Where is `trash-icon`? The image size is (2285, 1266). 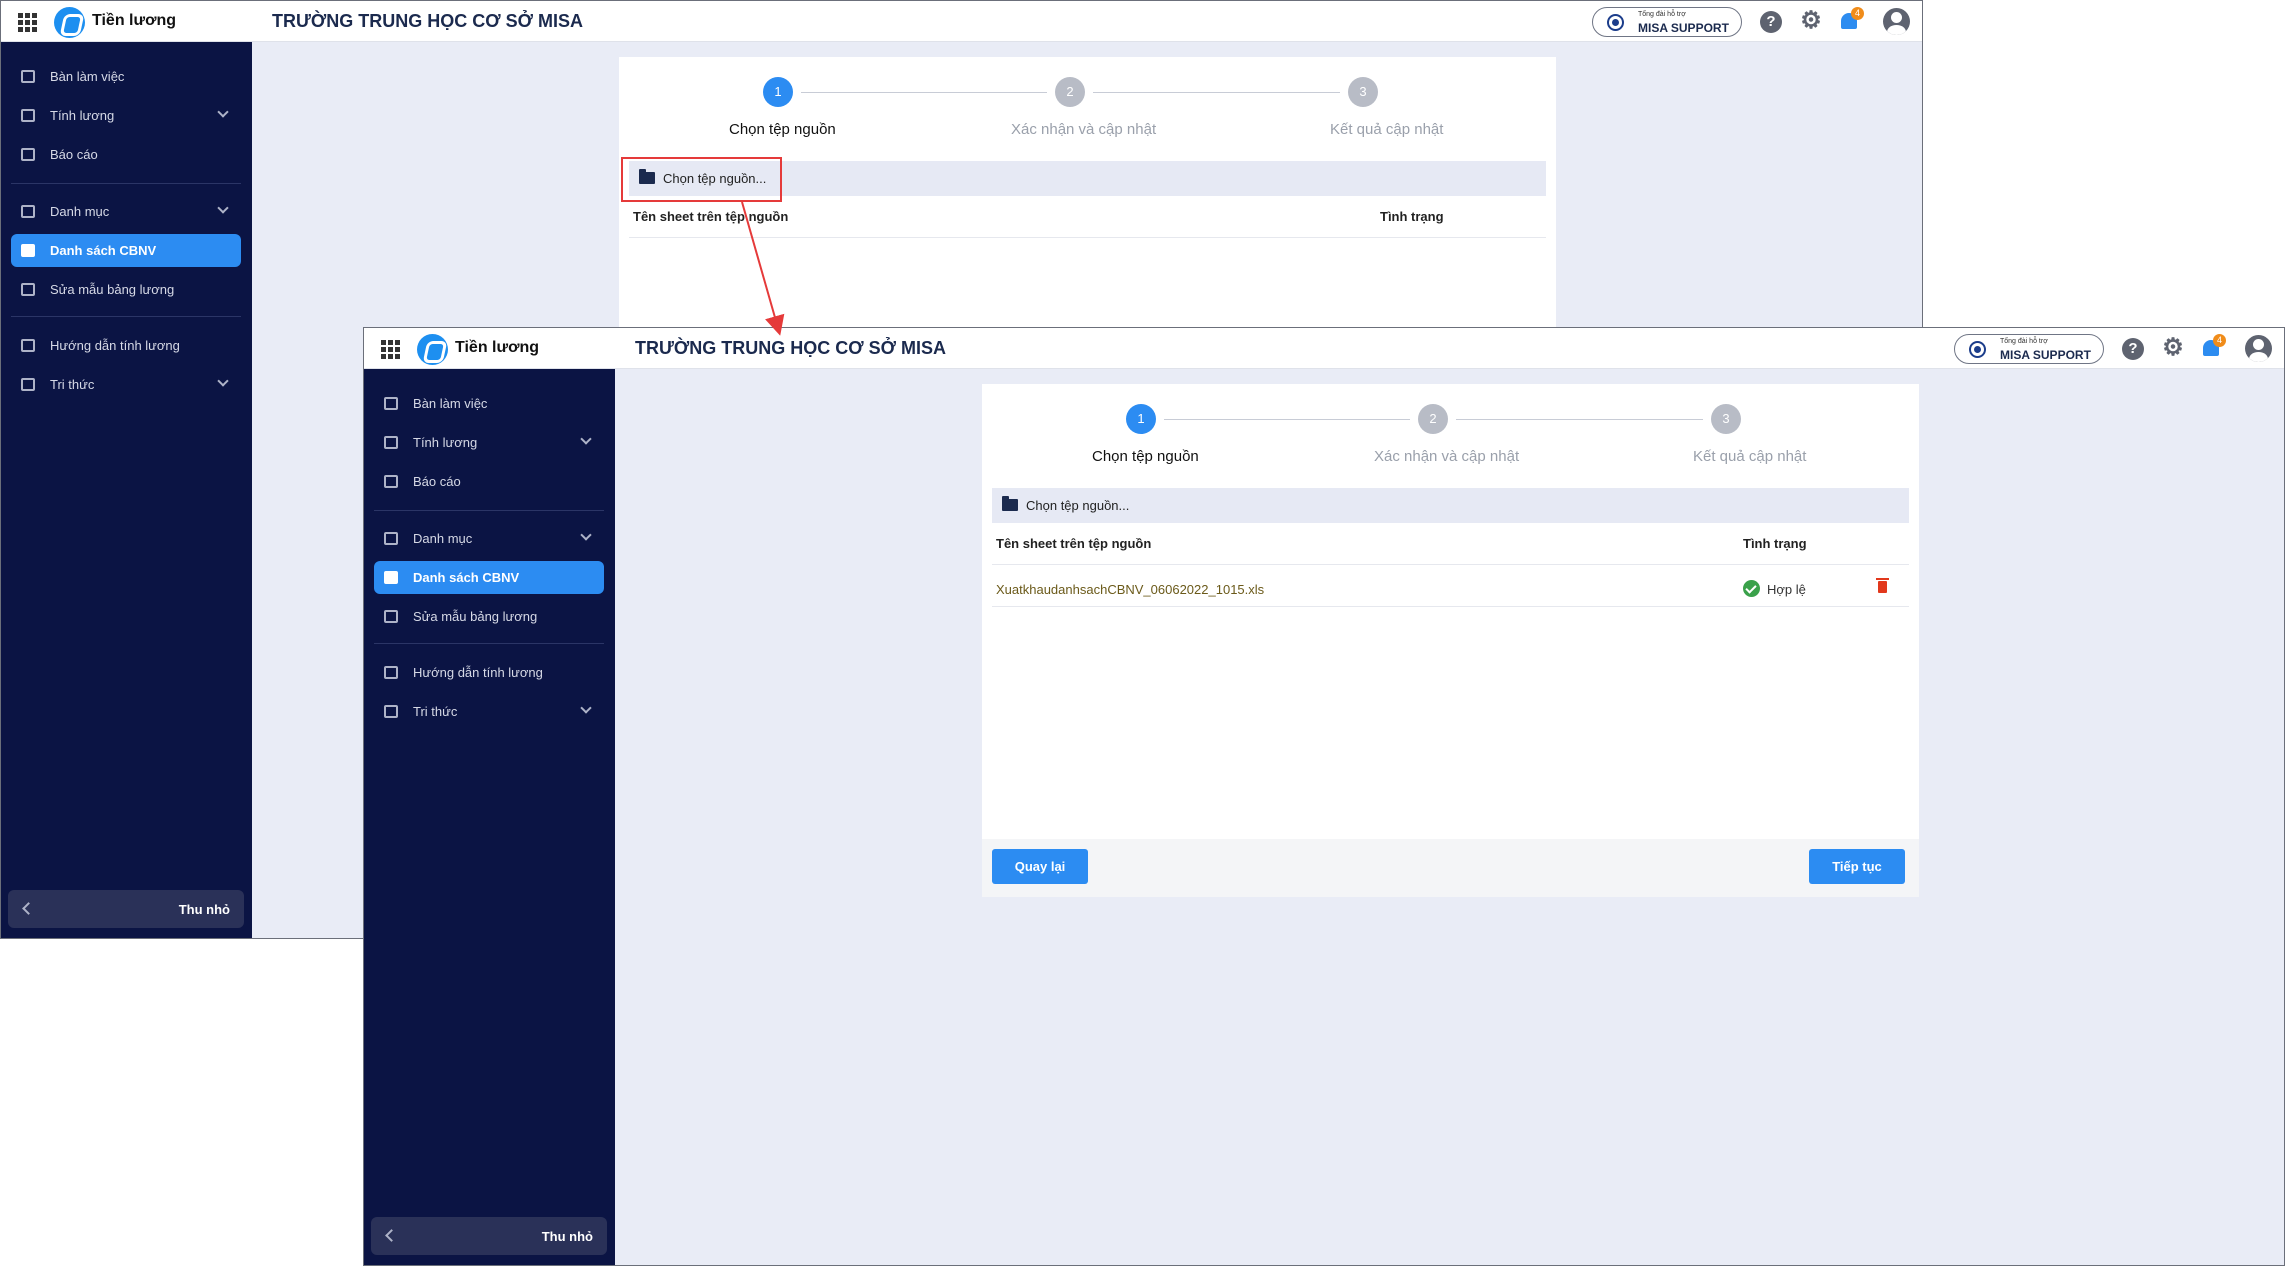
trash-icon is located at coordinates (1882, 585).